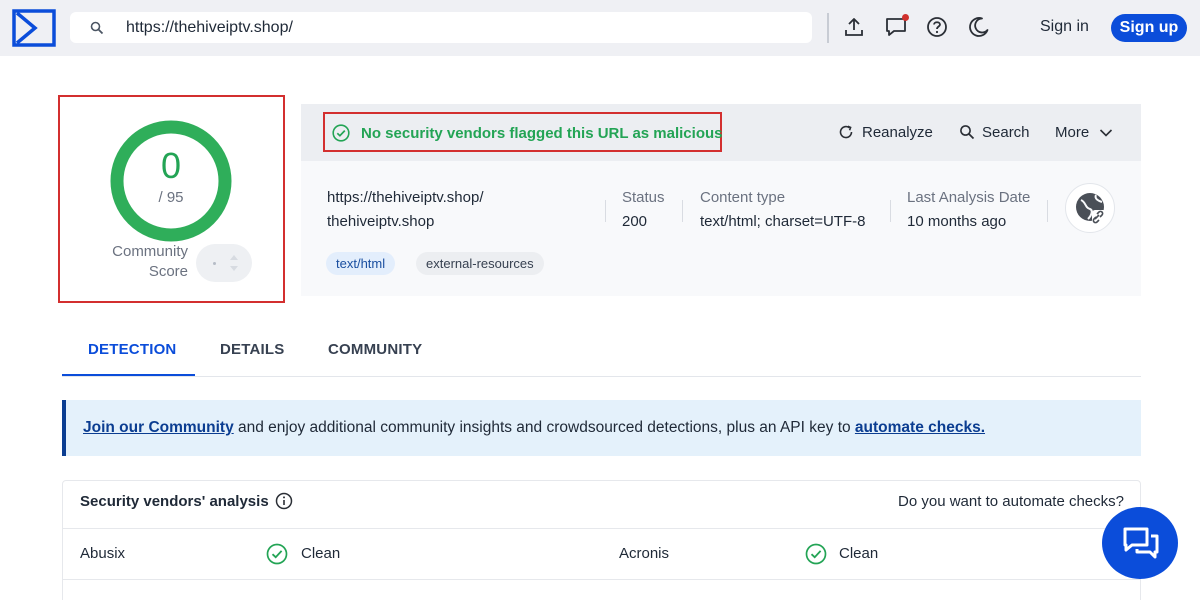 The image size is (1200, 600). Describe the element at coordinates (905, 17) in the screenshot. I see `notification-dot` at that location.